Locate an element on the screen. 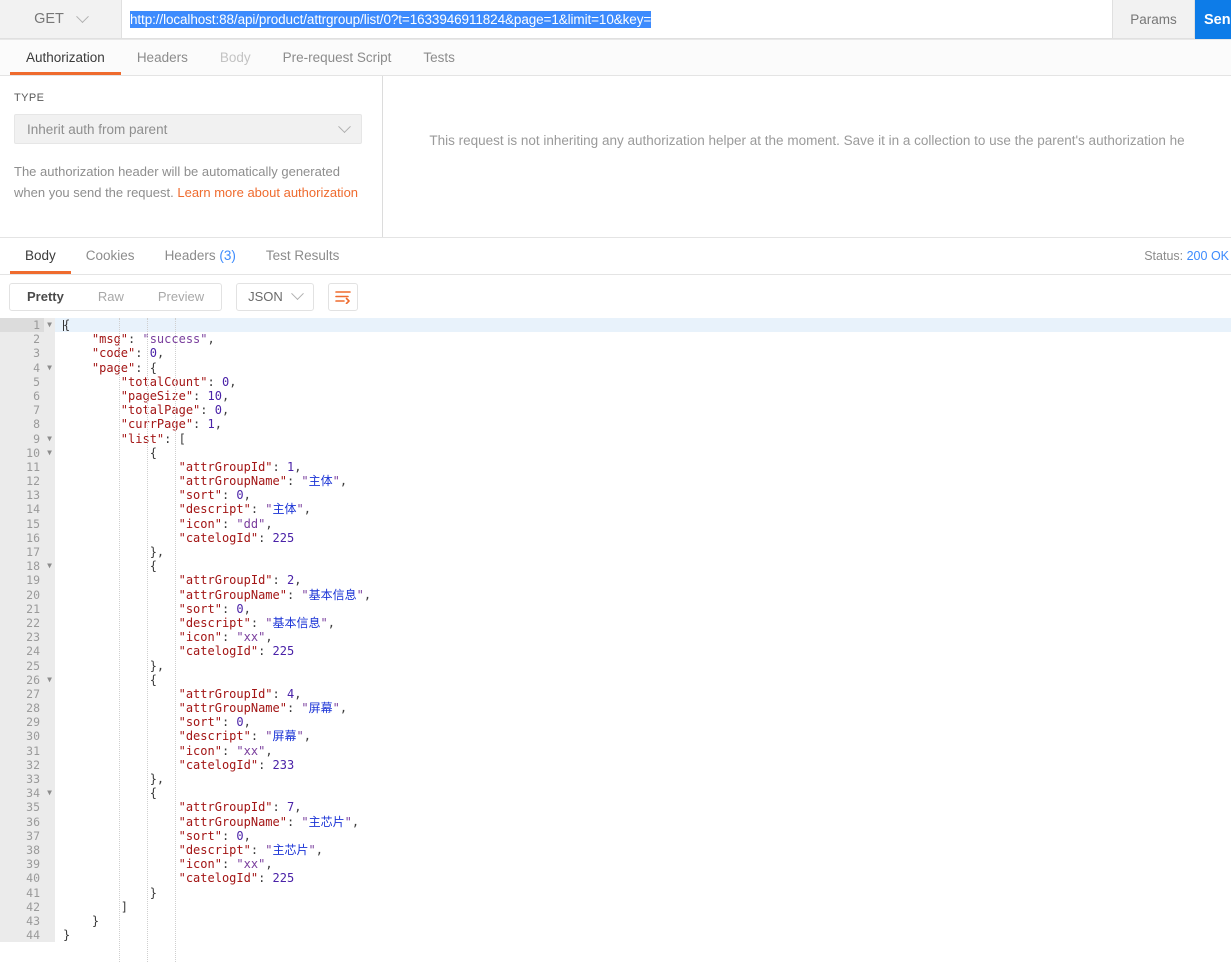 This screenshot has height=980, width=1231. line-number: 3 is located at coordinates (22, 353).